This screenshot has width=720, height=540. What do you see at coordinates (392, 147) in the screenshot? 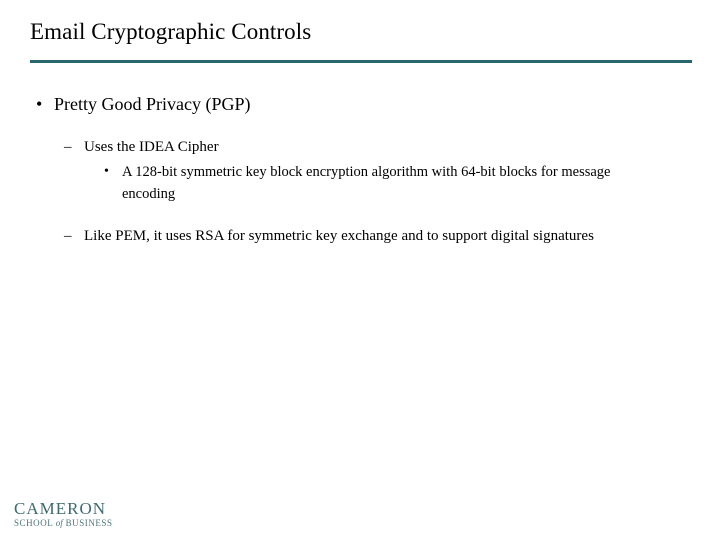
I see `bullet-level2-item: – Uses the IDEA Cipher` at bounding box center [392, 147].